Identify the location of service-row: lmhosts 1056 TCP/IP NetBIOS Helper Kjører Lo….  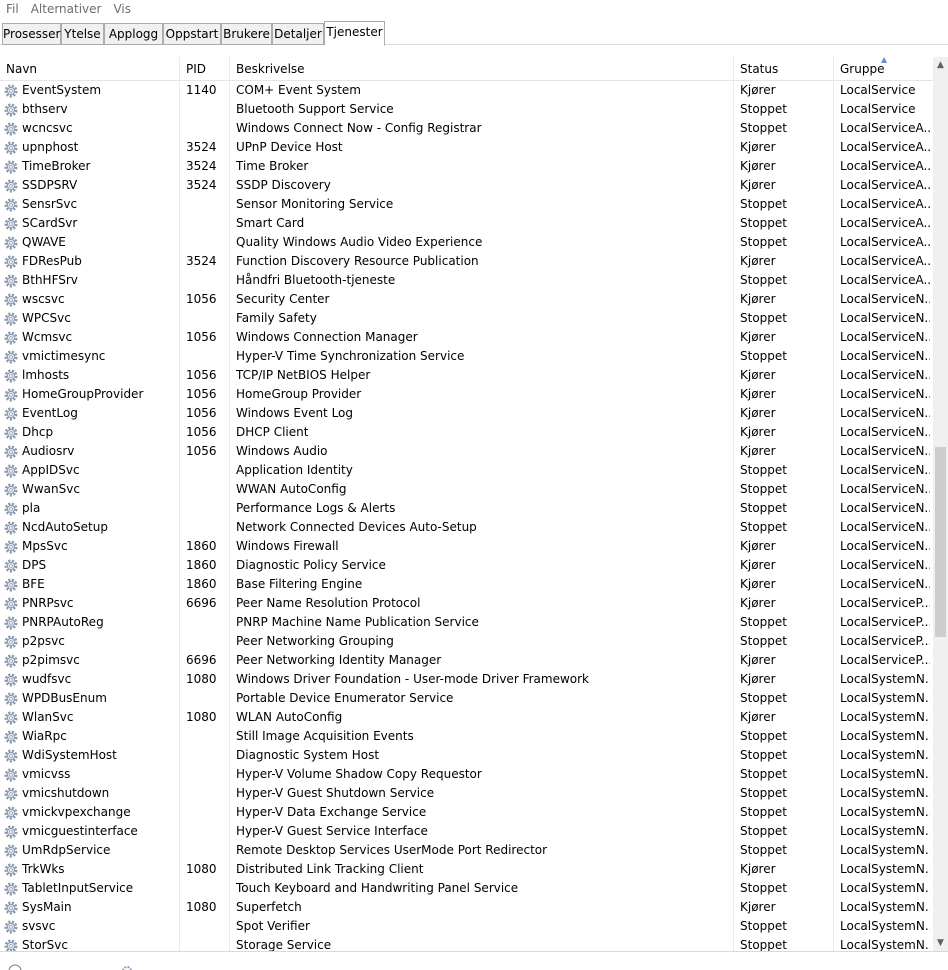
(466, 375).